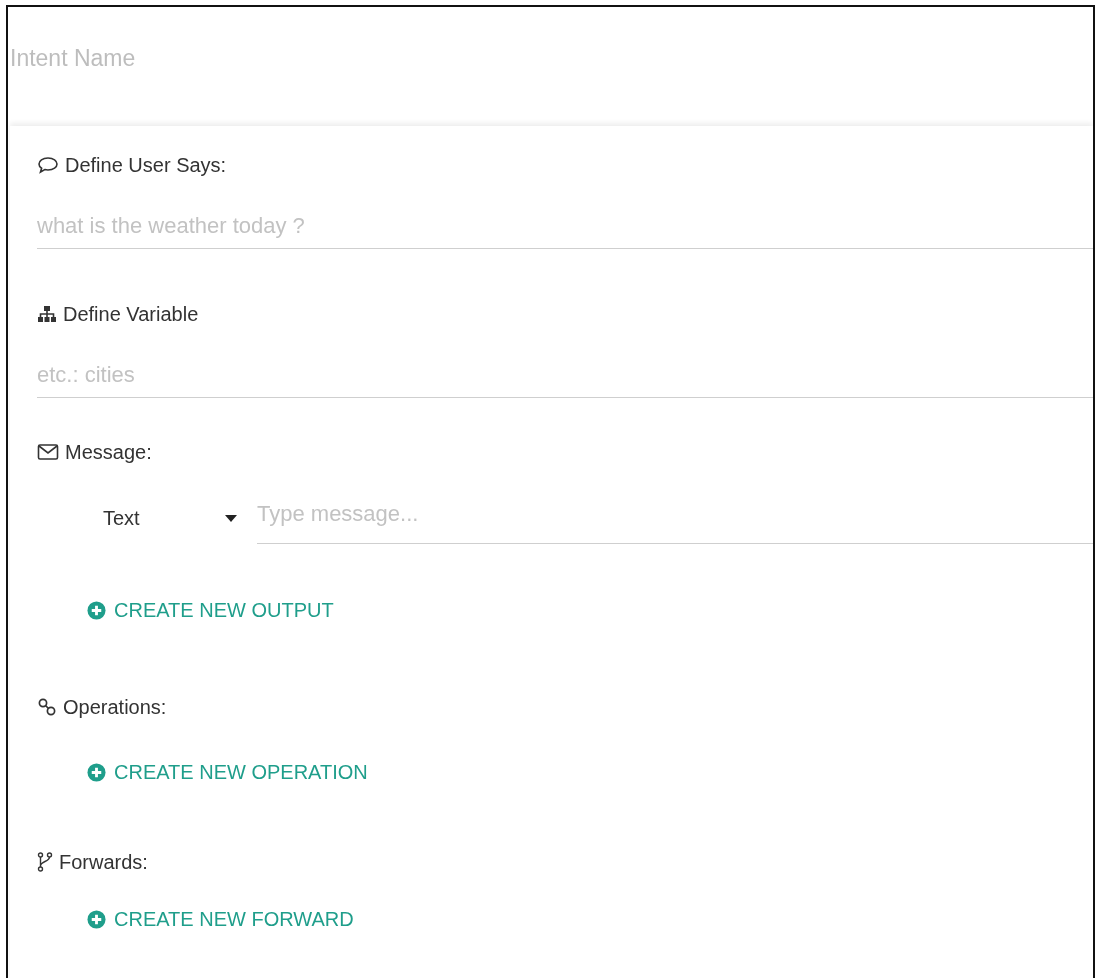 The height and width of the screenshot is (978, 1100). What do you see at coordinates (210, 610) in the screenshot?
I see `create-output-button: CREATE NEW OUTPUT` at bounding box center [210, 610].